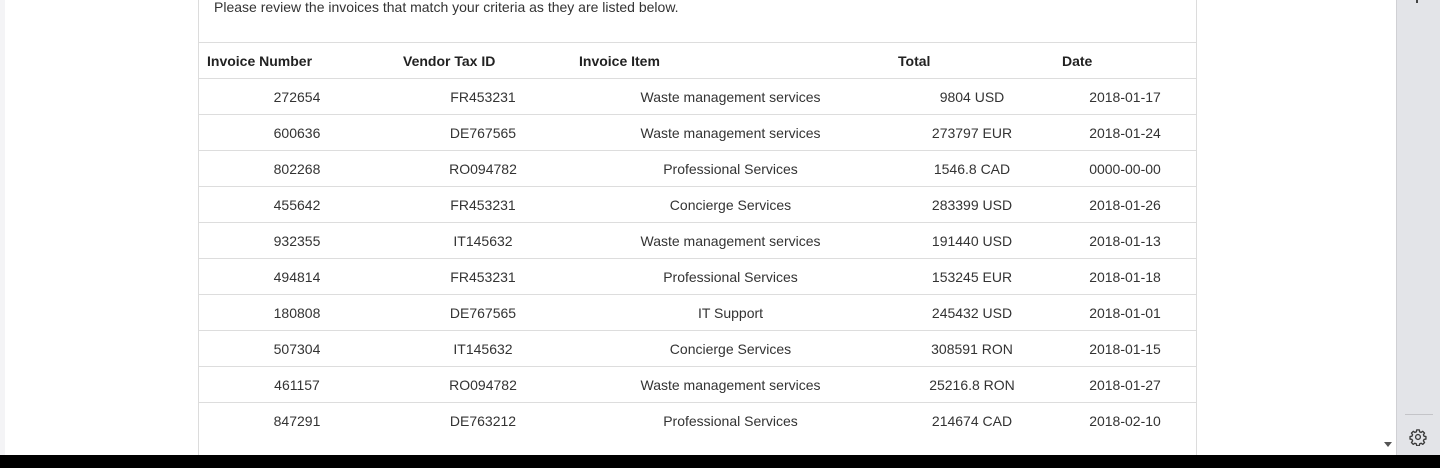 The image size is (1440, 468). I want to click on taskbar, so click(720, 461).